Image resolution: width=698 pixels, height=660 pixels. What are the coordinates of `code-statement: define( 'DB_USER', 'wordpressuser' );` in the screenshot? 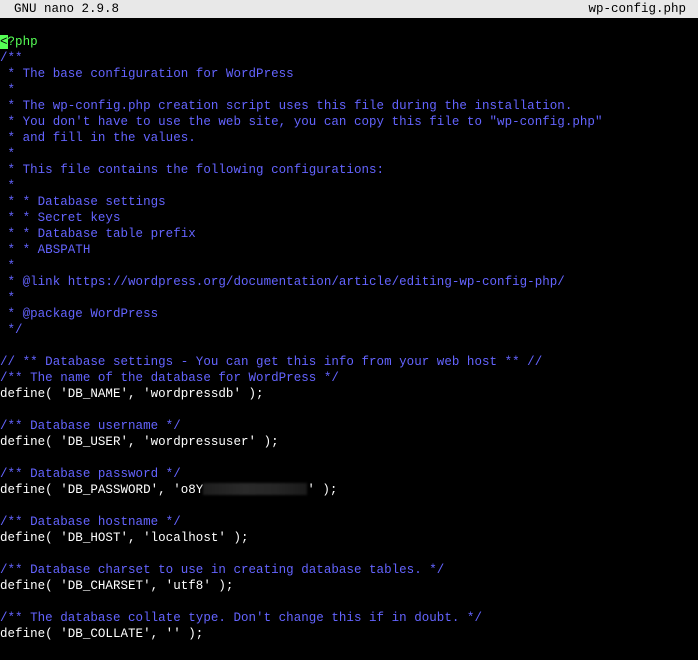 It's located at (139, 442).